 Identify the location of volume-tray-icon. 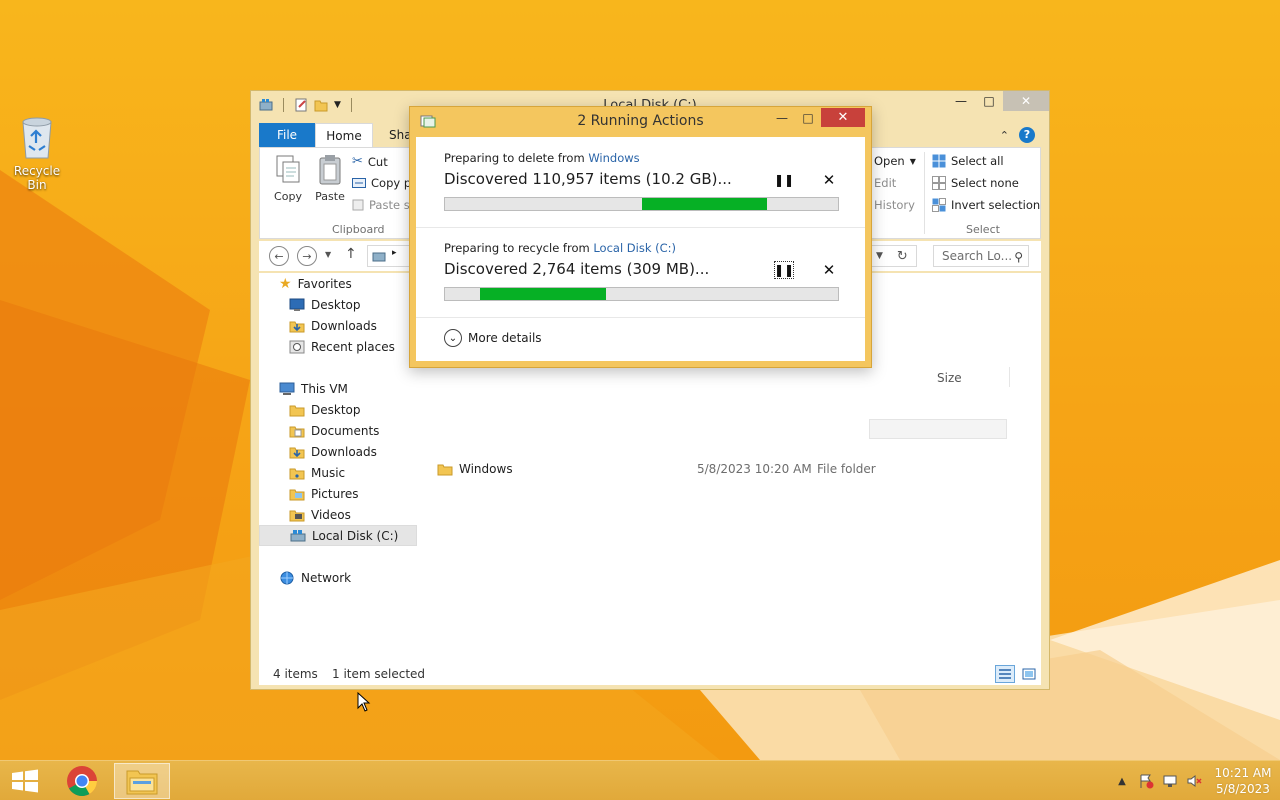
(1194, 781).